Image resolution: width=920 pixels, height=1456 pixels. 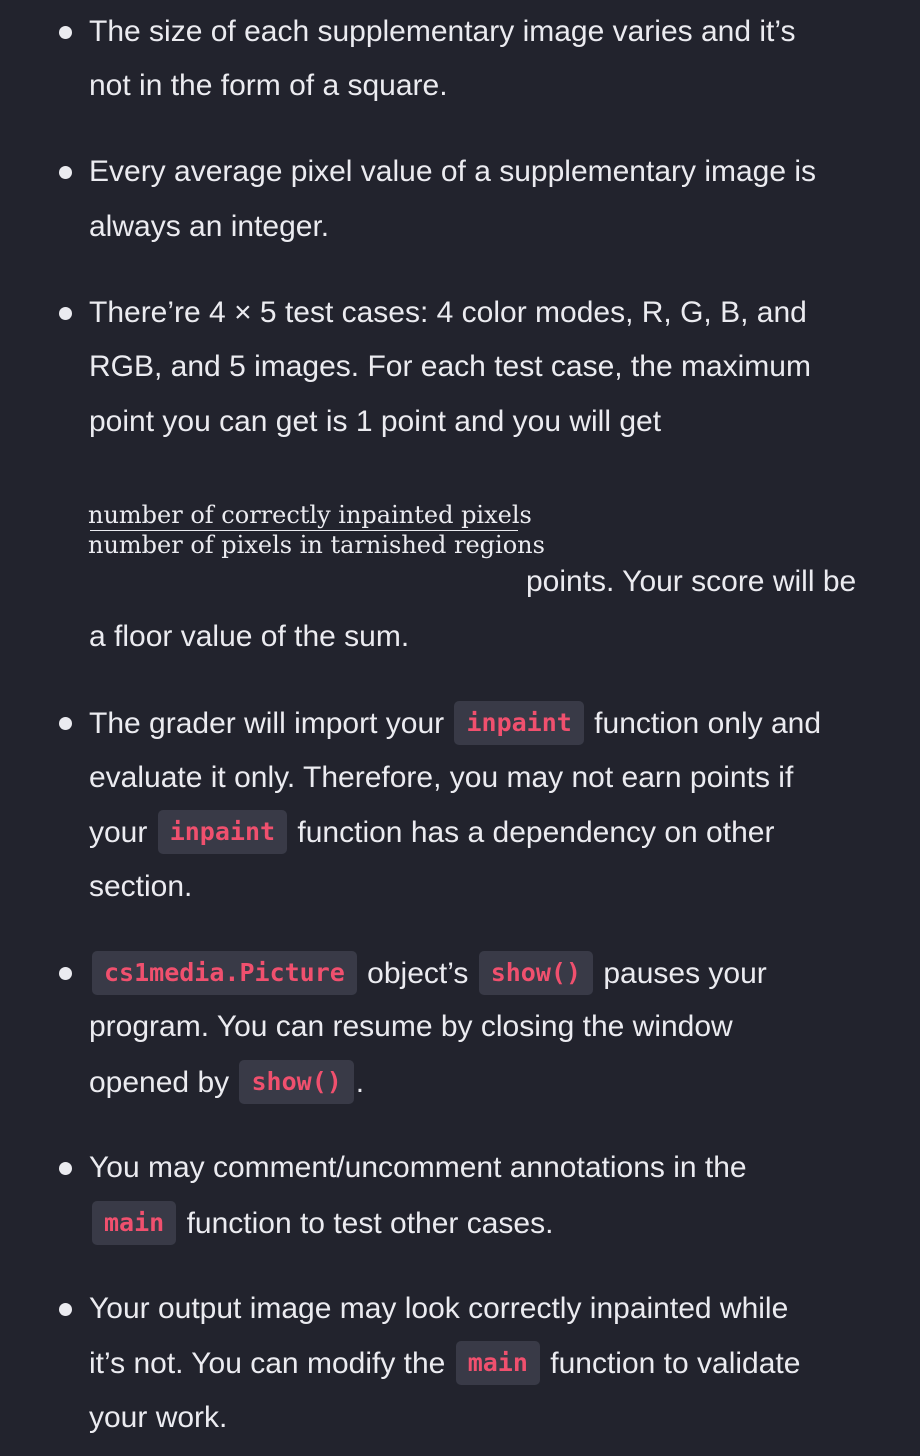 What do you see at coordinates (268, 85) in the screenshot?
I see `note-text: not in the form of a square.` at bounding box center [268, 85].